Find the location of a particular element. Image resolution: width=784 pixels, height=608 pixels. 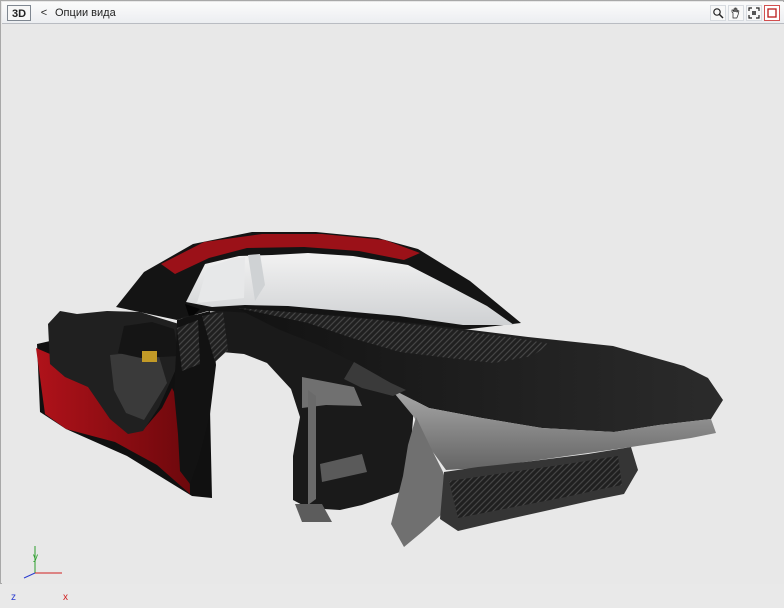

fit-view-button is located at coordinates (754, 13).